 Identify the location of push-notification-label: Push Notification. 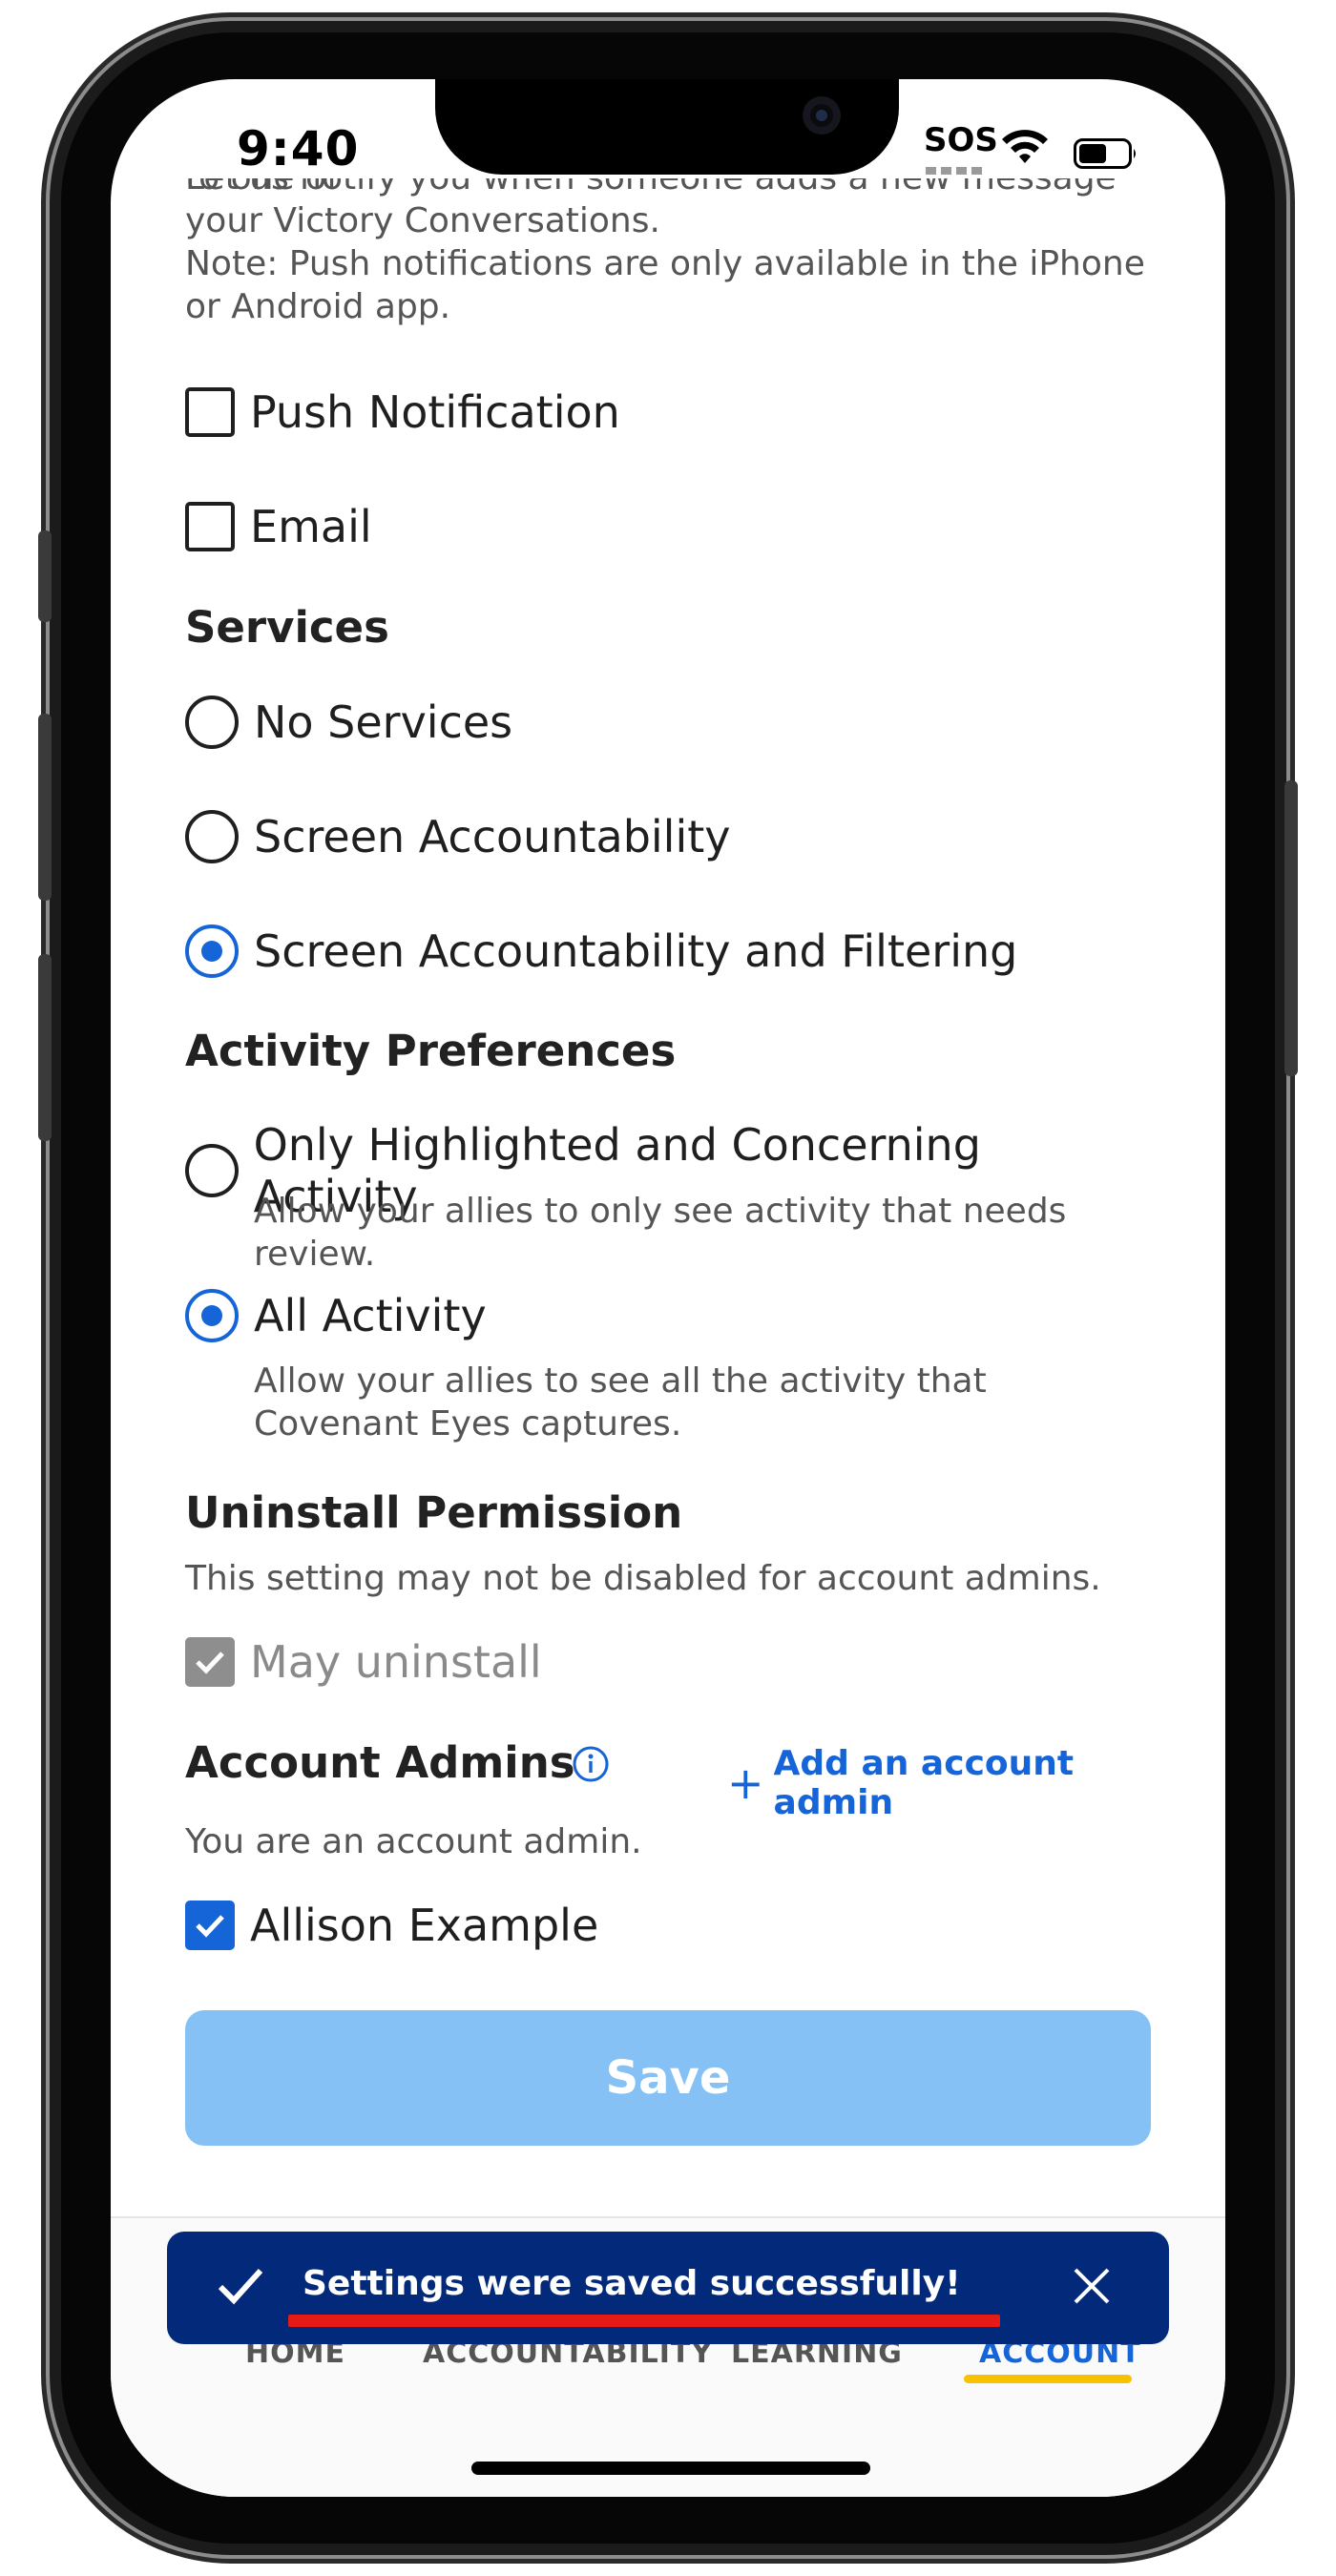
(435, 412).